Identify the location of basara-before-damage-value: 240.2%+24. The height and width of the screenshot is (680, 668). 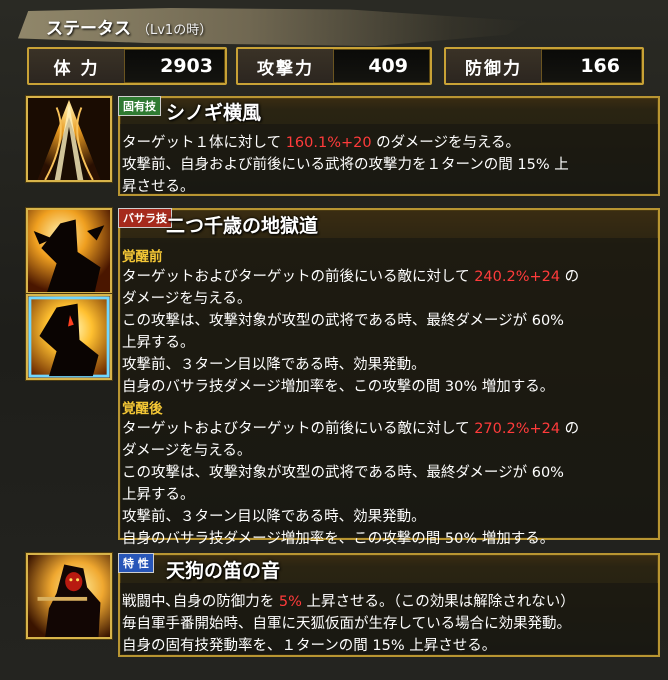
(517, 277).